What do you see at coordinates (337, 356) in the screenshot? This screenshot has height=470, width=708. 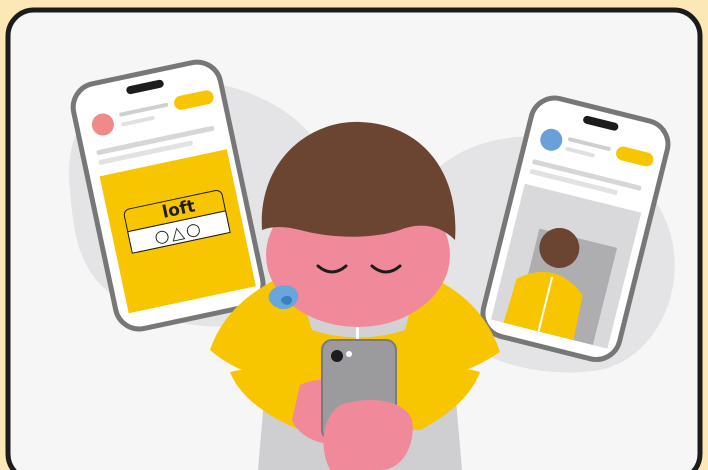 I see `phone-camera-icon` at bounding box center [337, 356].